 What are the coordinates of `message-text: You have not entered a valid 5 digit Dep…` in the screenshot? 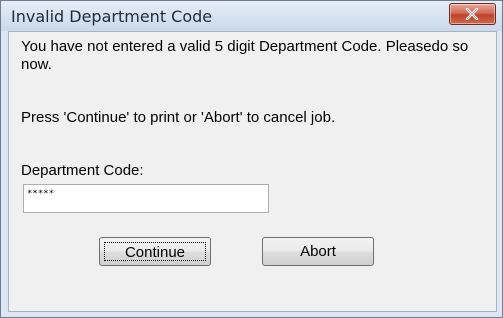 It's located at (245, 55).